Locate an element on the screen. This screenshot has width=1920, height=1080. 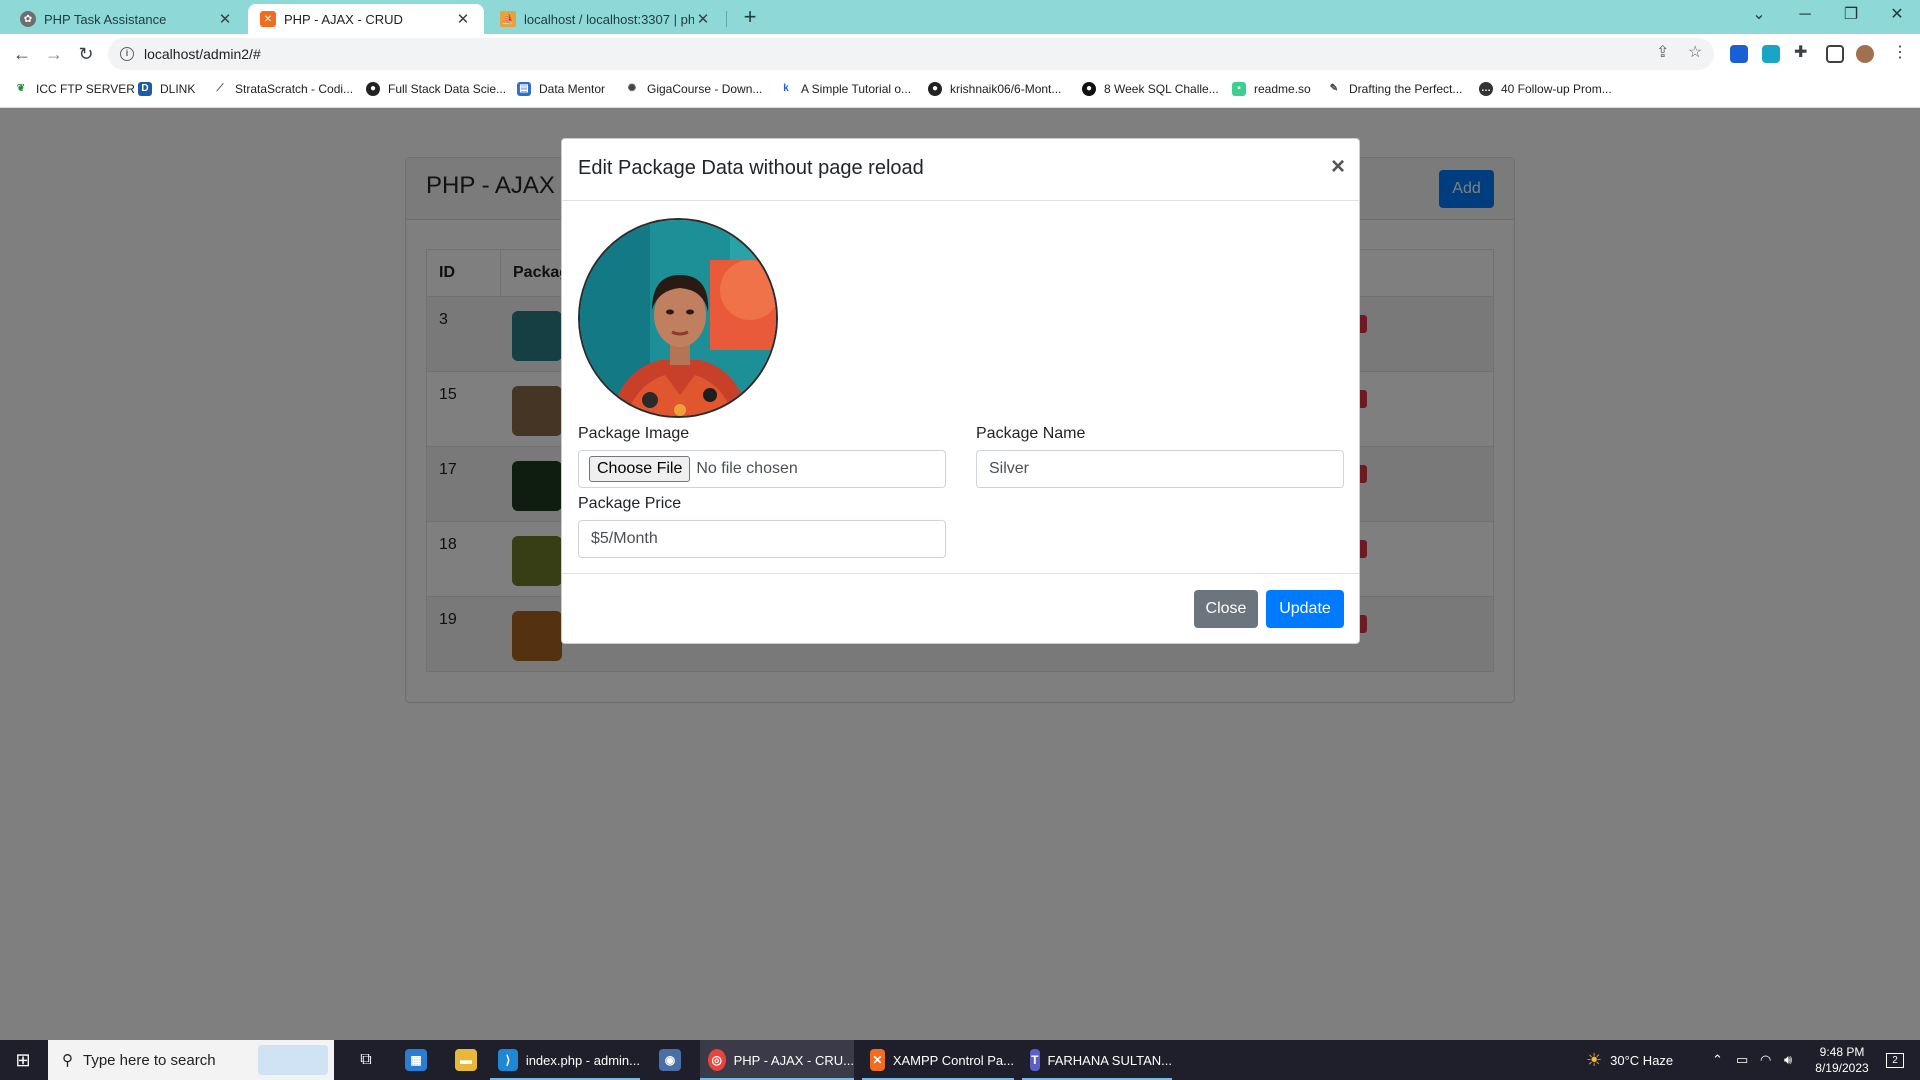
data-mentor-icon: ▤ is located at coordinates (524, 89).